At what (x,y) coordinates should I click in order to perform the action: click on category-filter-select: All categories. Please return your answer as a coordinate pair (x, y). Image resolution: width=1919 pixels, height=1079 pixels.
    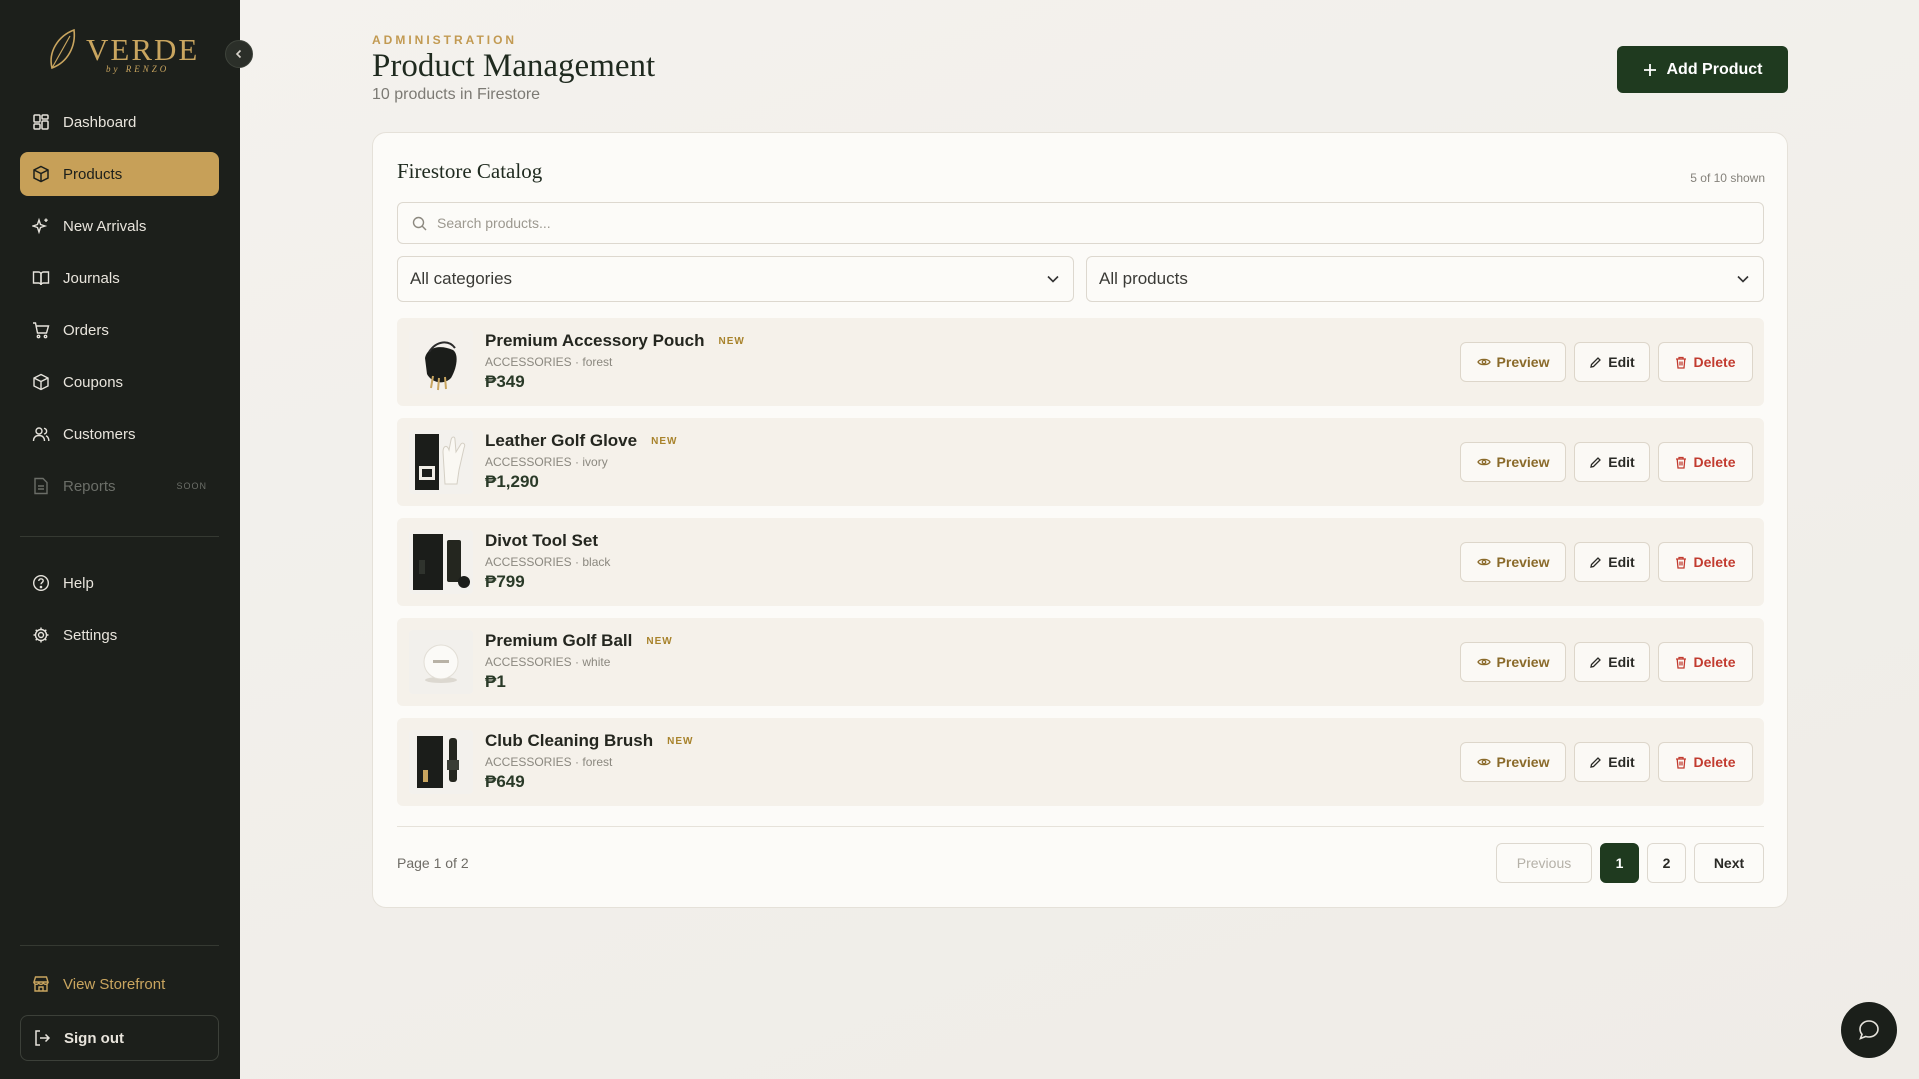
    Looking at the image, I should click on (735, 279).